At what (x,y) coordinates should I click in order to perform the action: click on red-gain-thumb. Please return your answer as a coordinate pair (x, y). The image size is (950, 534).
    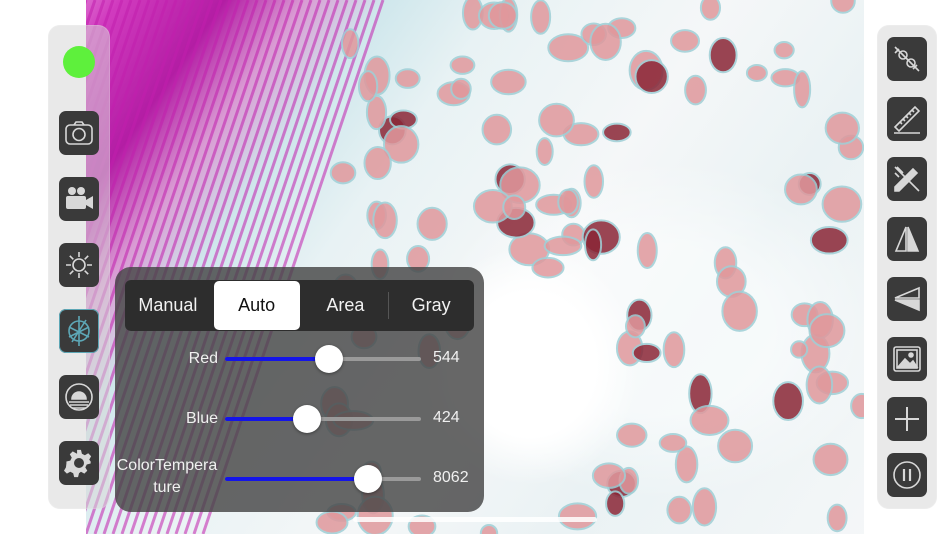
    Looking at the image, I should click on (328, 359).